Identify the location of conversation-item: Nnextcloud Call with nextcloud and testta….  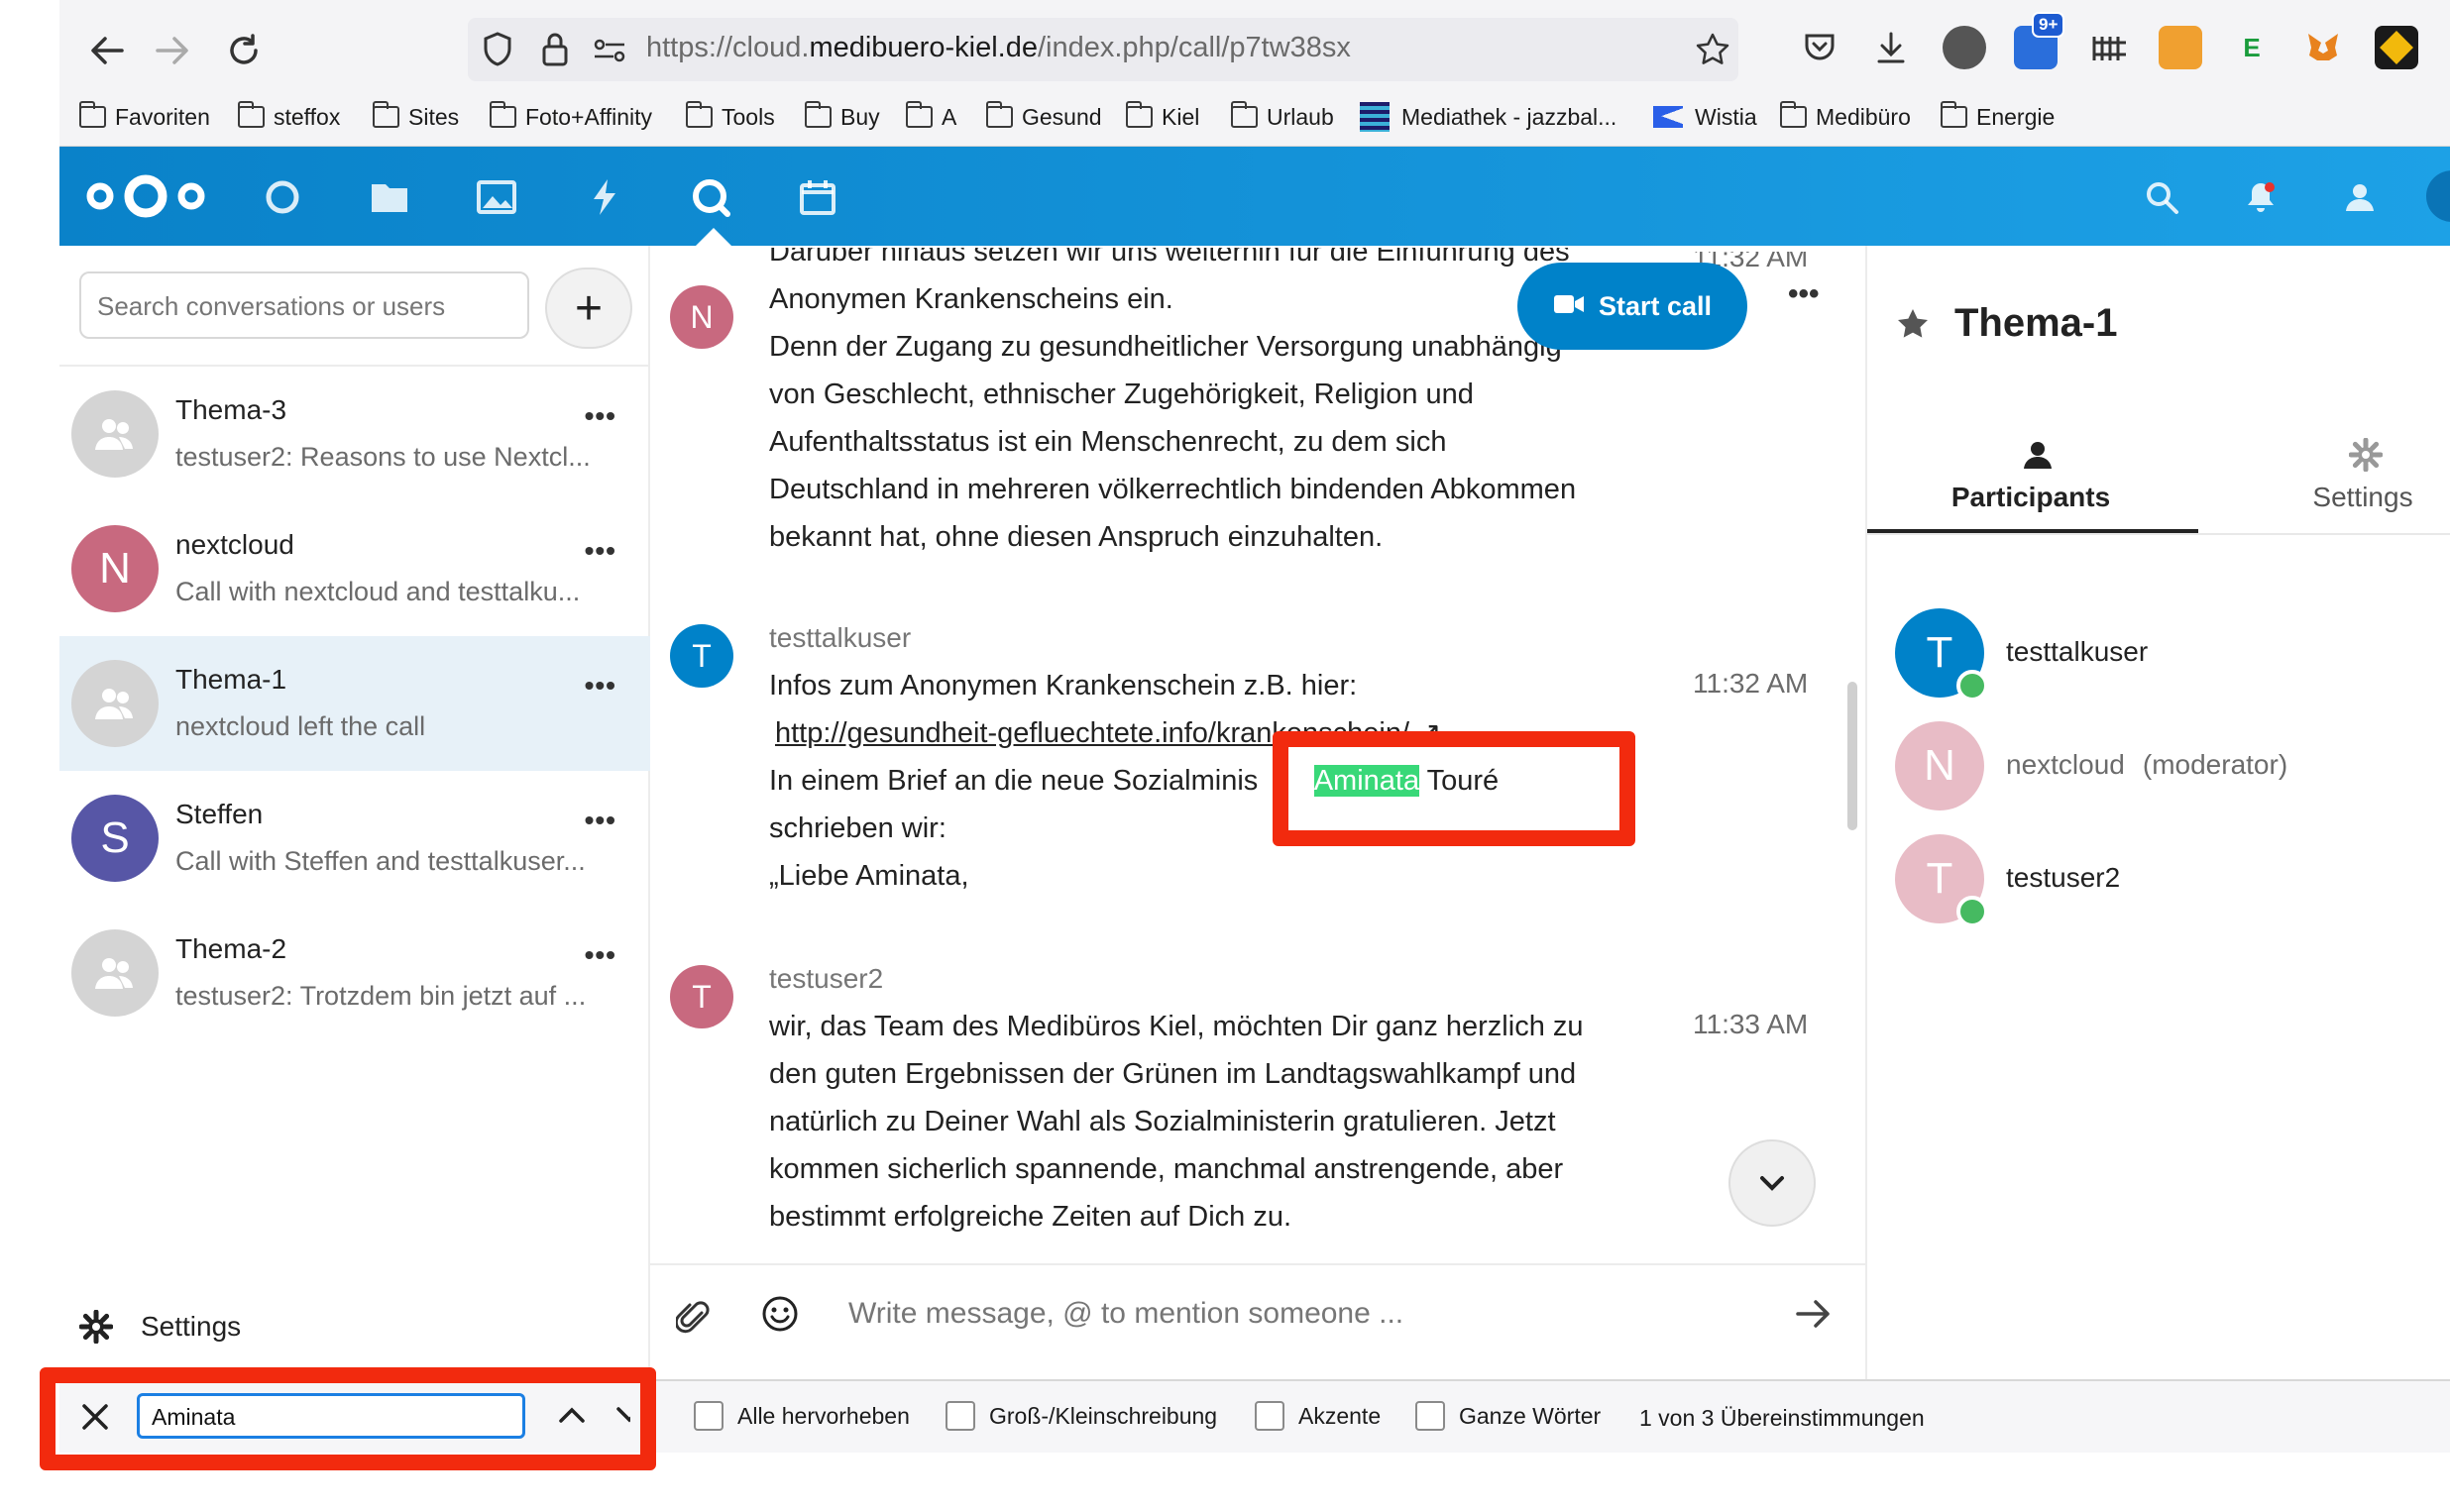
(355, 568).